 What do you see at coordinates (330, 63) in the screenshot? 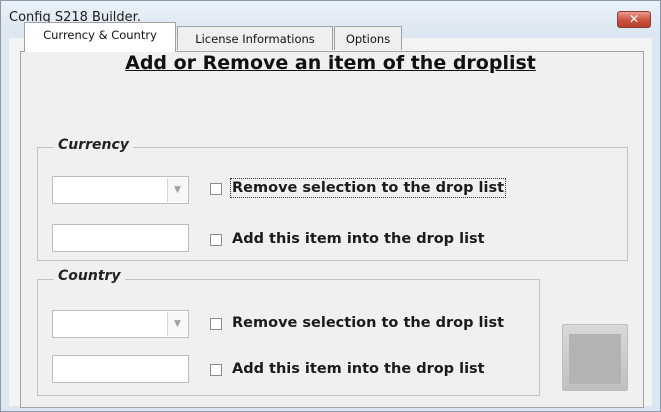
I see `page-heading: Add or Remove an item of the droplist` at bounding box center [330, 63].